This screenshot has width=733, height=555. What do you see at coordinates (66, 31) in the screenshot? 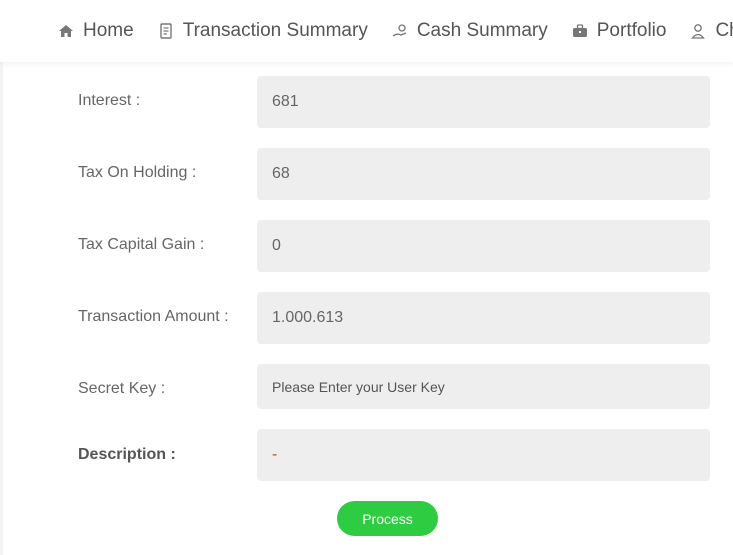
I see `home-icon` at bounding box center [66, 31].